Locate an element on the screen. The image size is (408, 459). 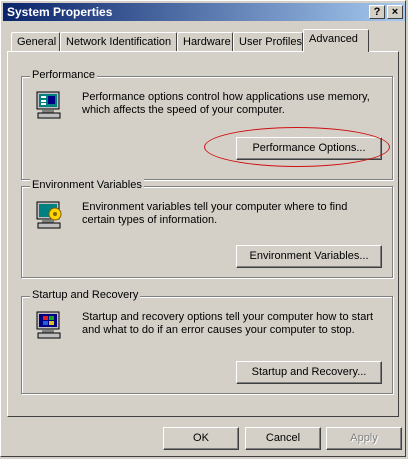
tab-network-identification: Network Identification is located at coordinates (118, 41).